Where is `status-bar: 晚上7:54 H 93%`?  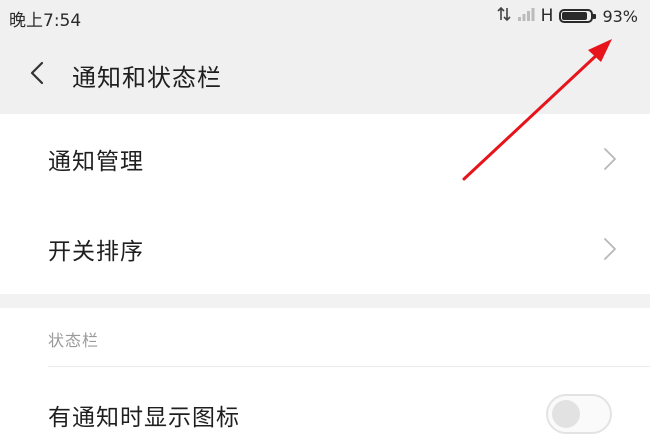 status-bar: 晚上7:54 H 93% is located at coordinates (325, 17).